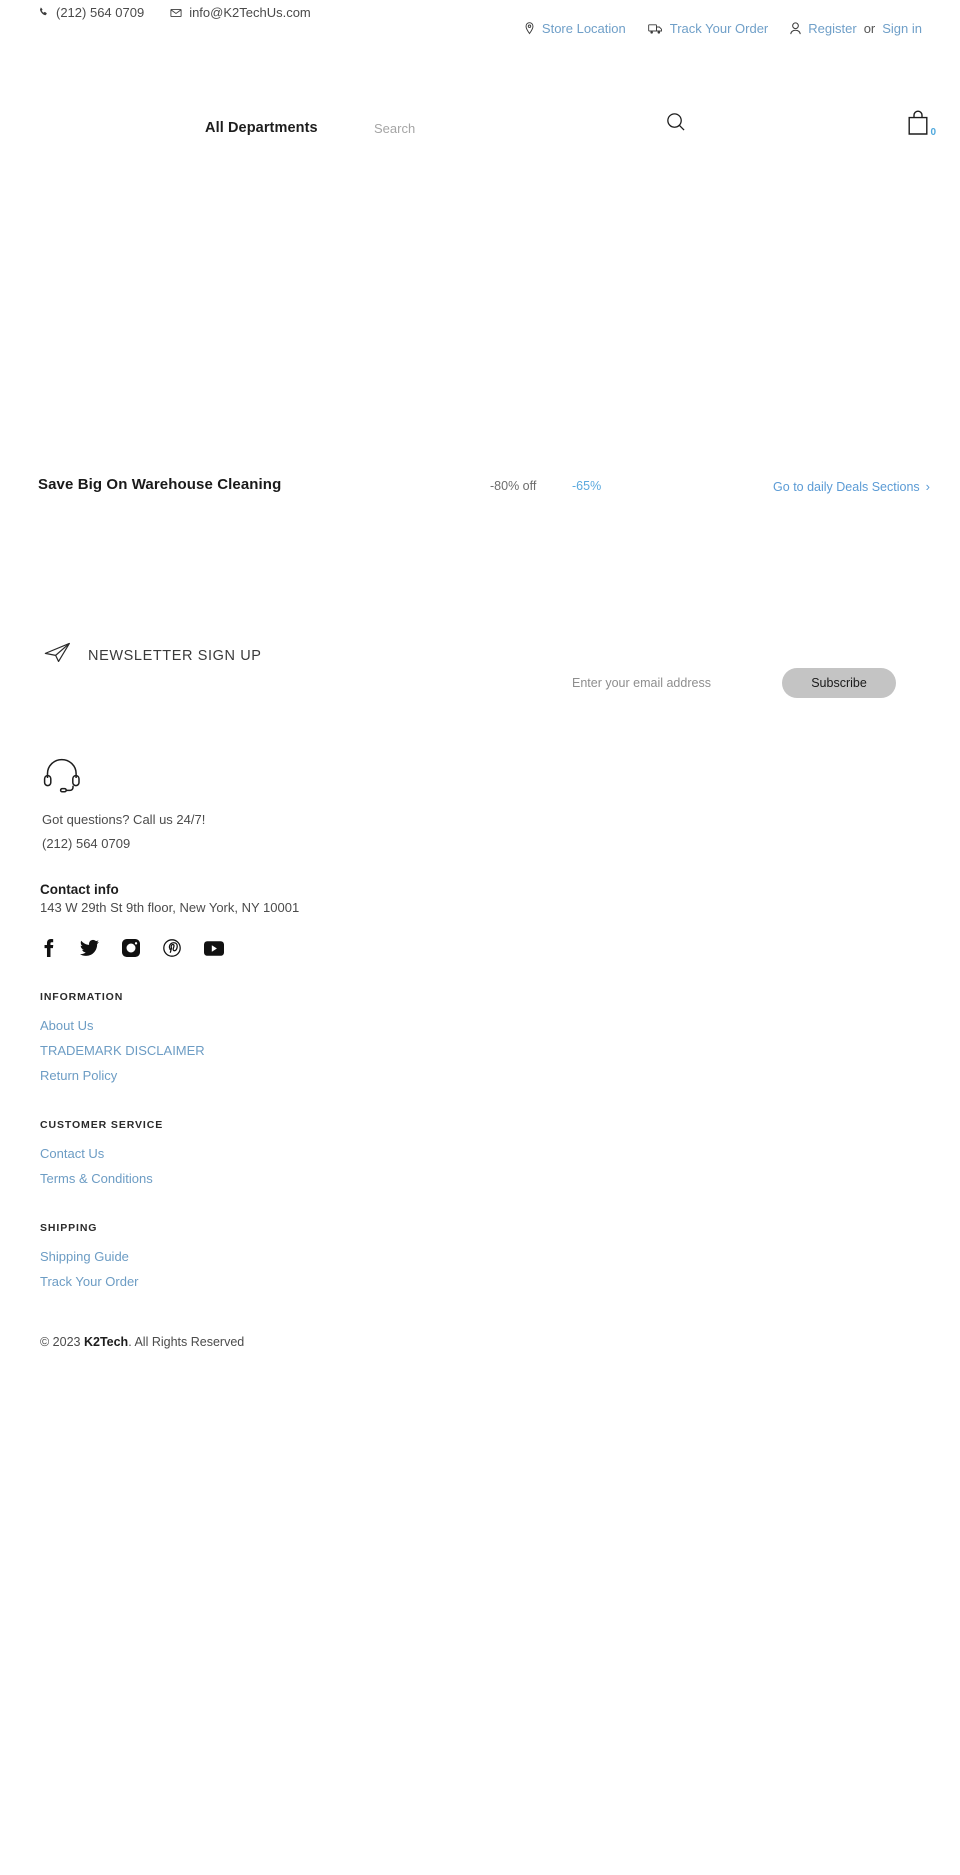 Image resolution: width=960 pixels, height=1875 pixels. Describe the element at coordinates (481, 1282) in the screenshot. I see `list-item: Track Your Order` at that location.